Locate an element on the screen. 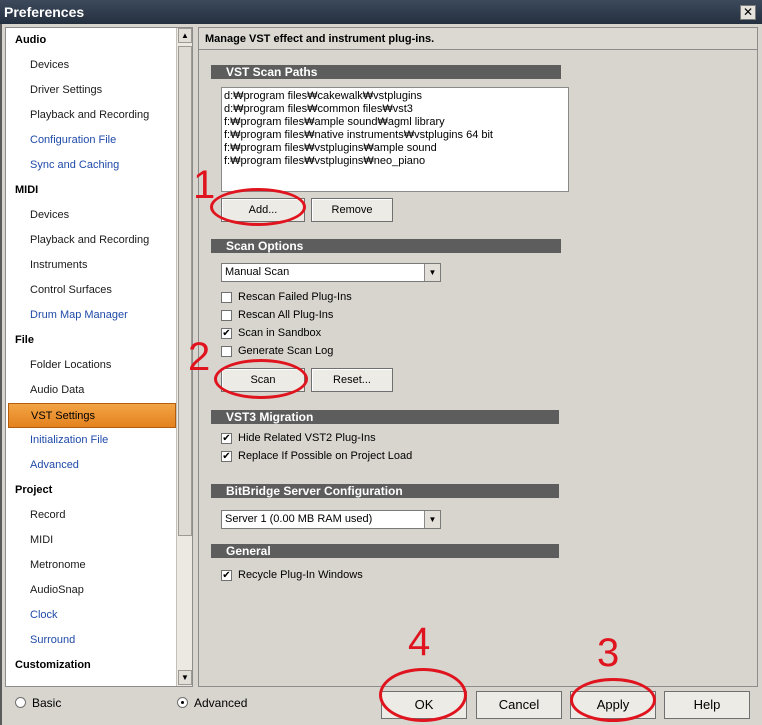 This screenshot has height=725, width=762. sidebar-category-file: File is located at coordinates (91, 340).